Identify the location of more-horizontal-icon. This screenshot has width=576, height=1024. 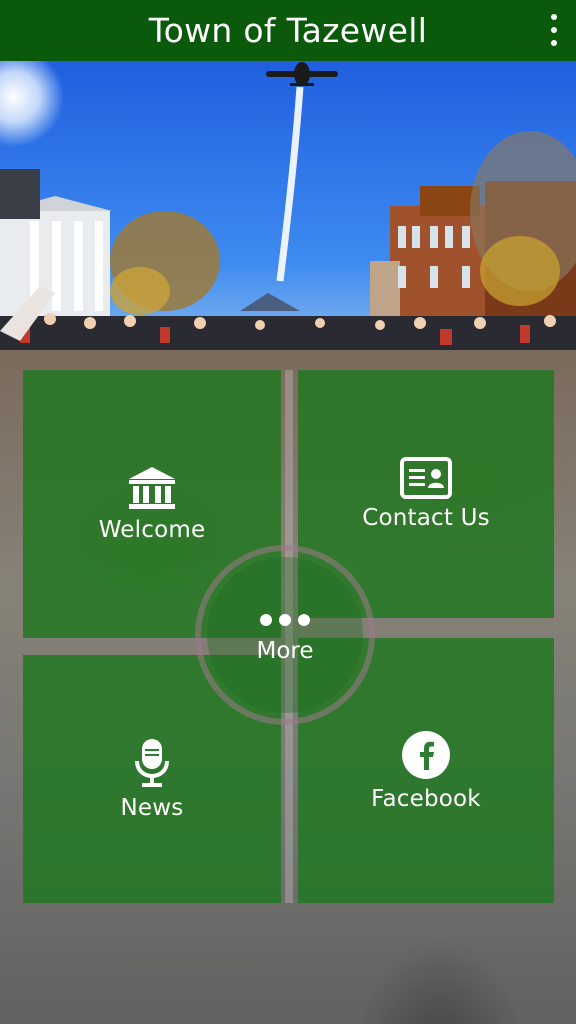
(285, 620).